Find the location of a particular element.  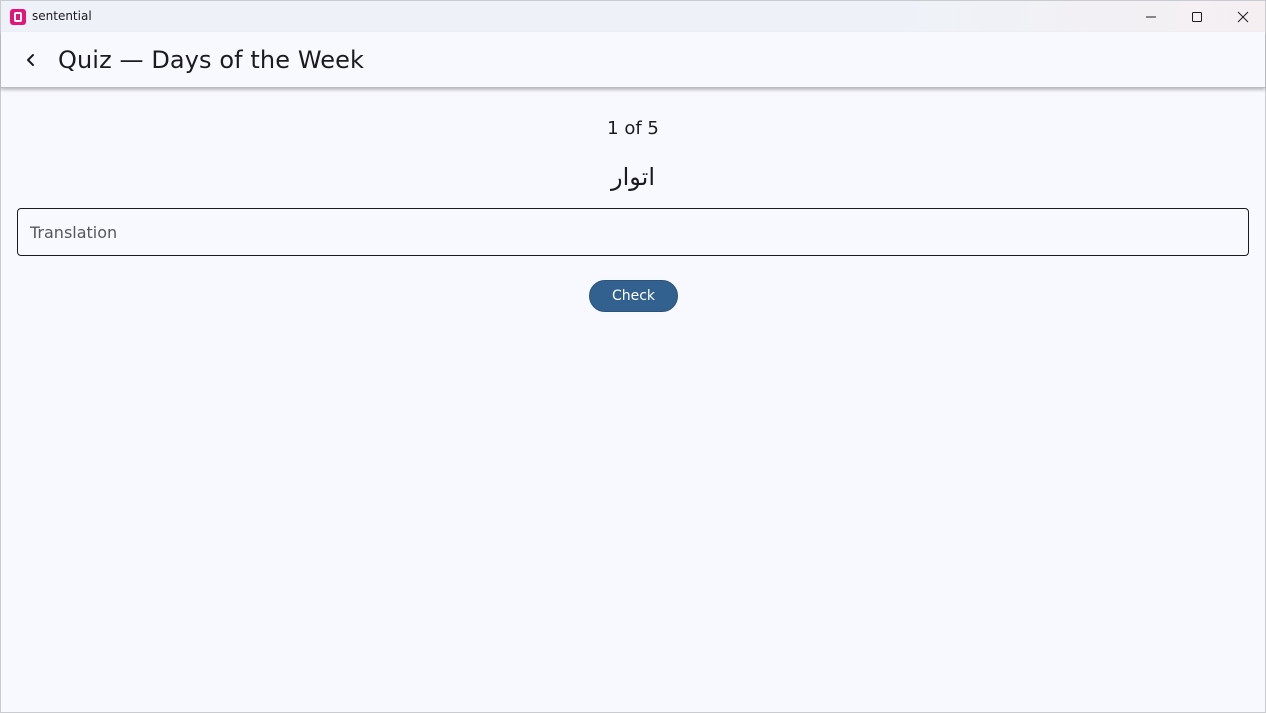

close-button is located at coordinates (1243, 16).